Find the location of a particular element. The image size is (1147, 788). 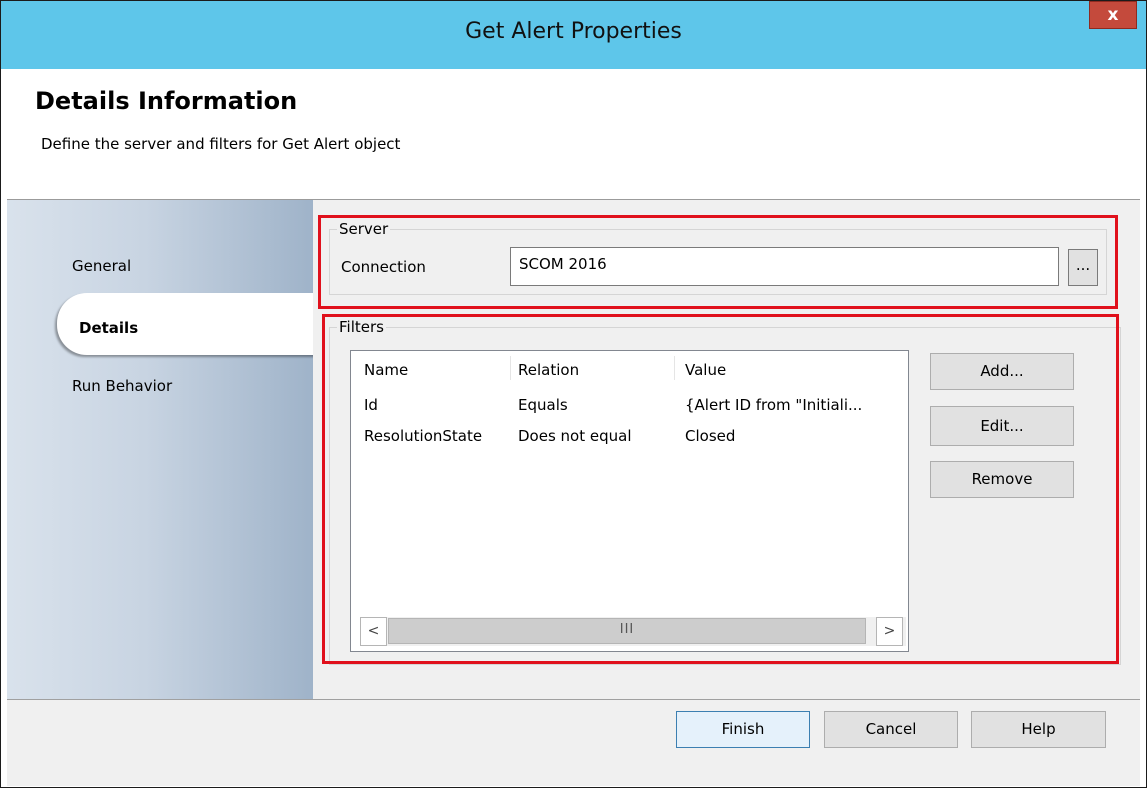

nav-item-general: General is located at coordinates (101, 266).